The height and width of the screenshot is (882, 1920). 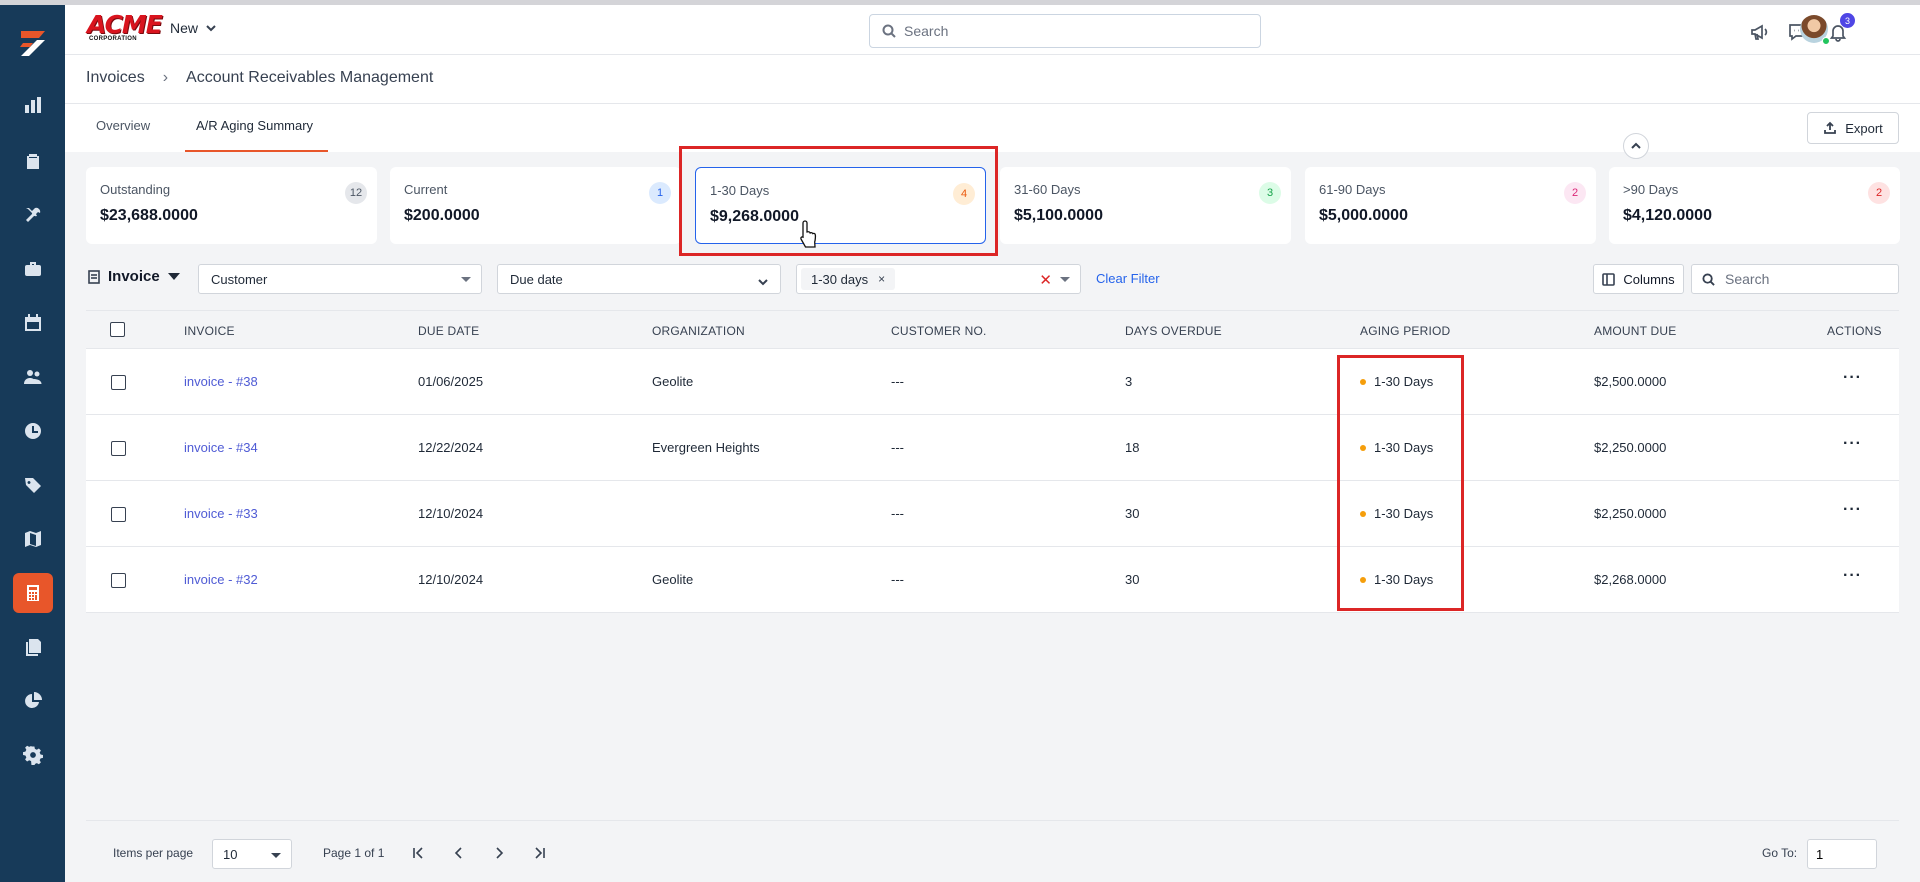 What do you see at coordinates (539, 853) in the screenshot?
I see `last-page-button` at bounding box center [539, 853].